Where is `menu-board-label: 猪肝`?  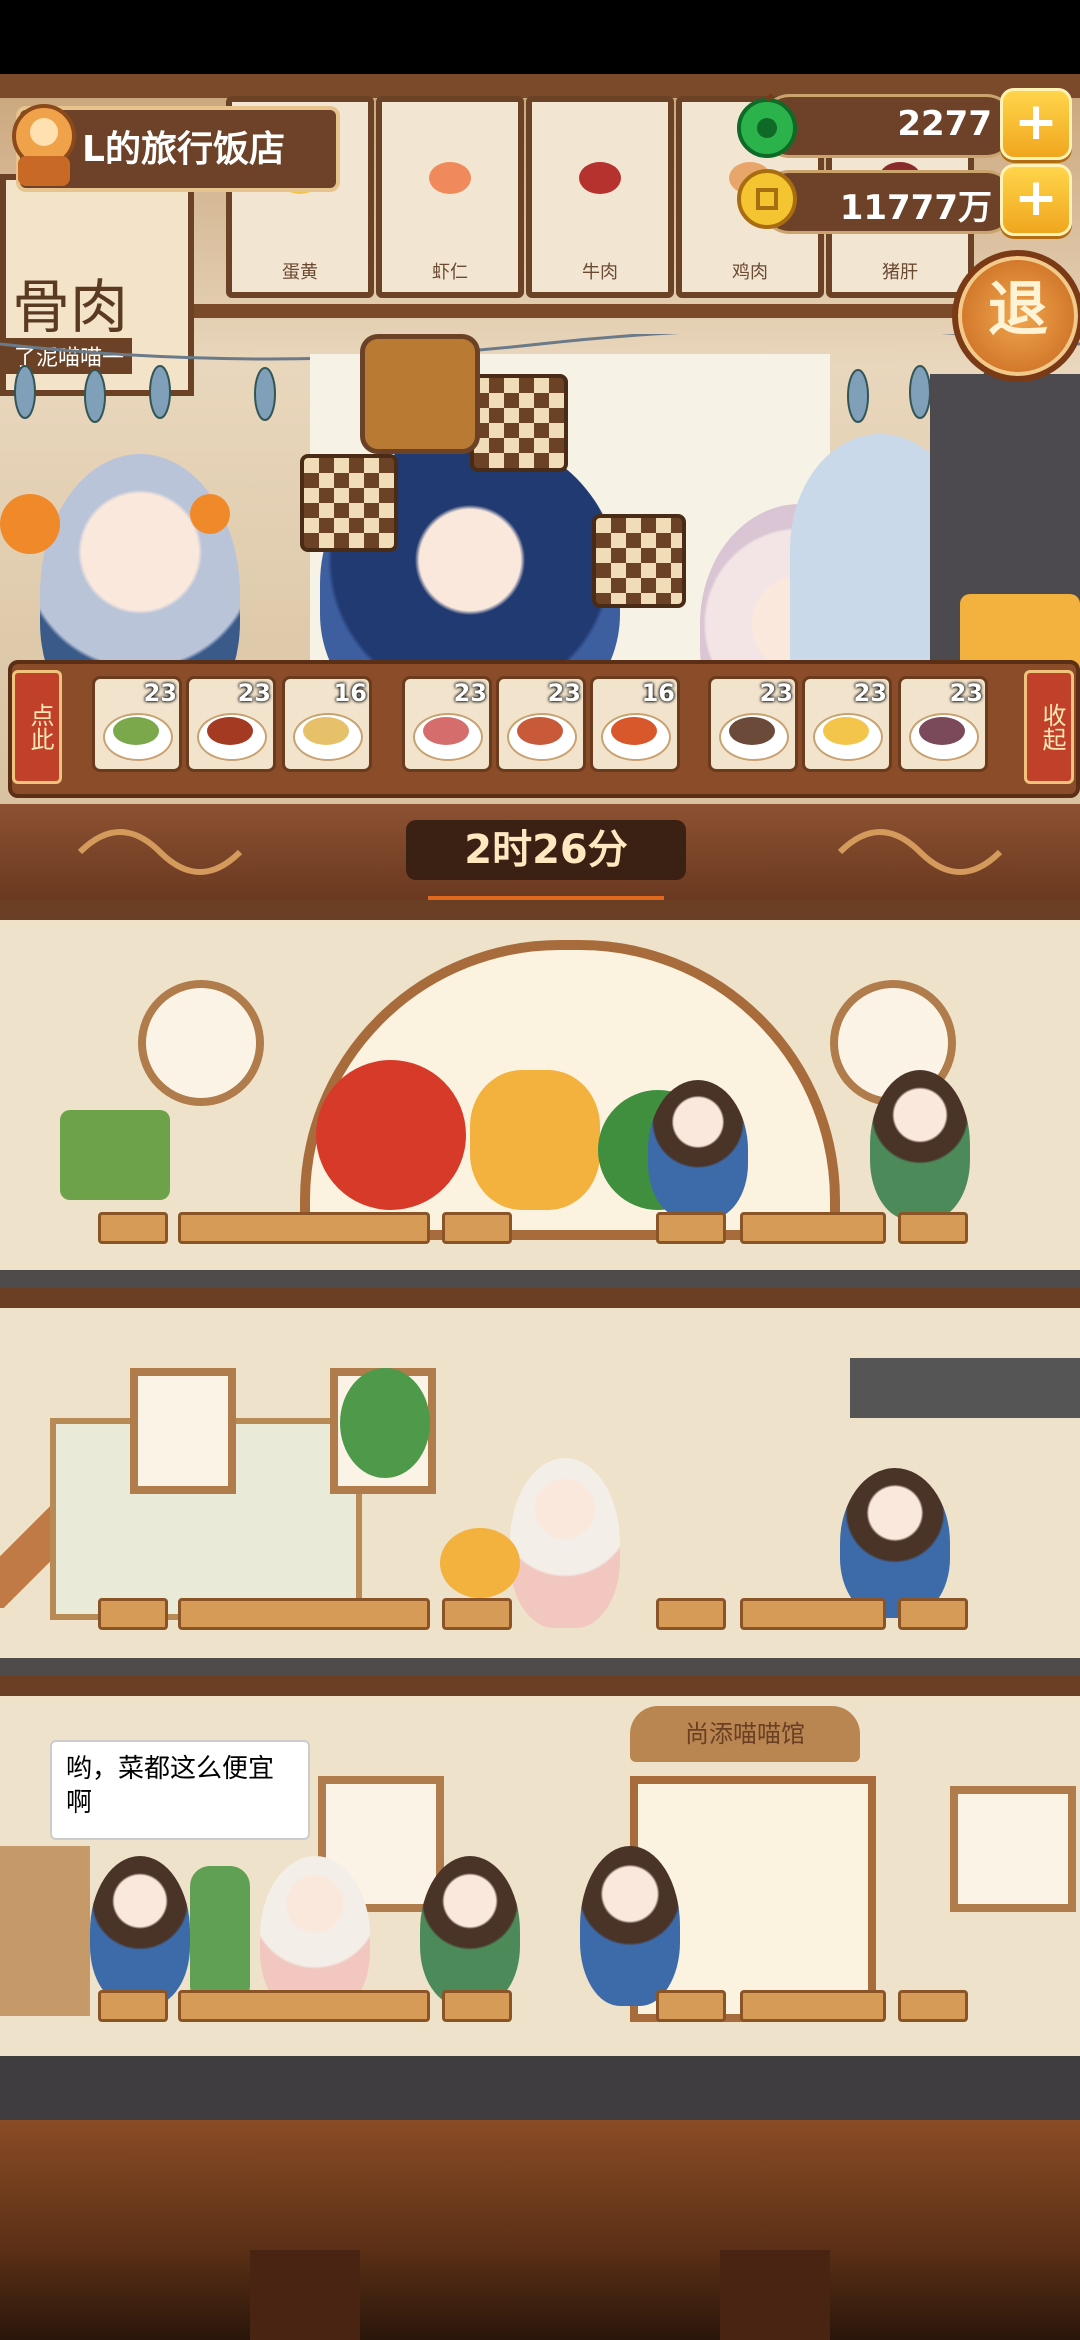 menu-board-label: 猪肝 is located at coordinates (900, 272).